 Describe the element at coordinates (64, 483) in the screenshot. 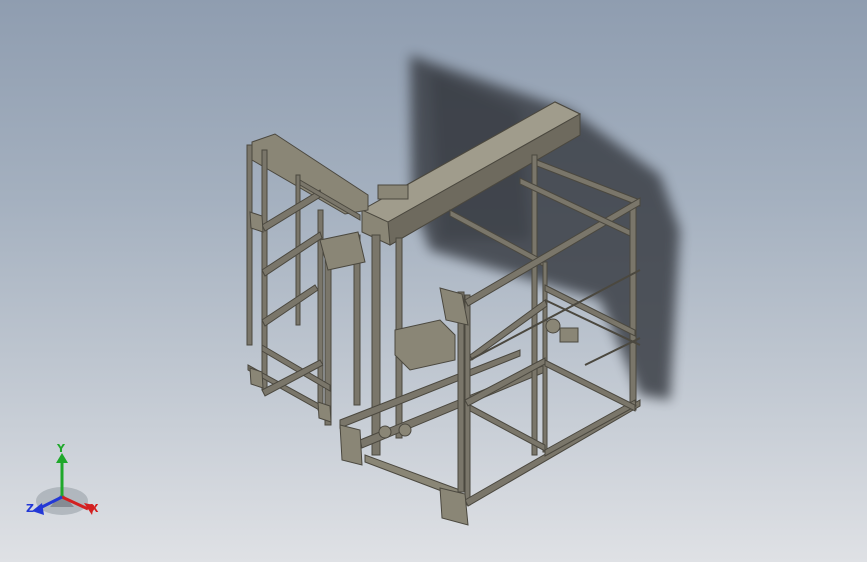

I see `orientation-triad: Y X Z` at that location.